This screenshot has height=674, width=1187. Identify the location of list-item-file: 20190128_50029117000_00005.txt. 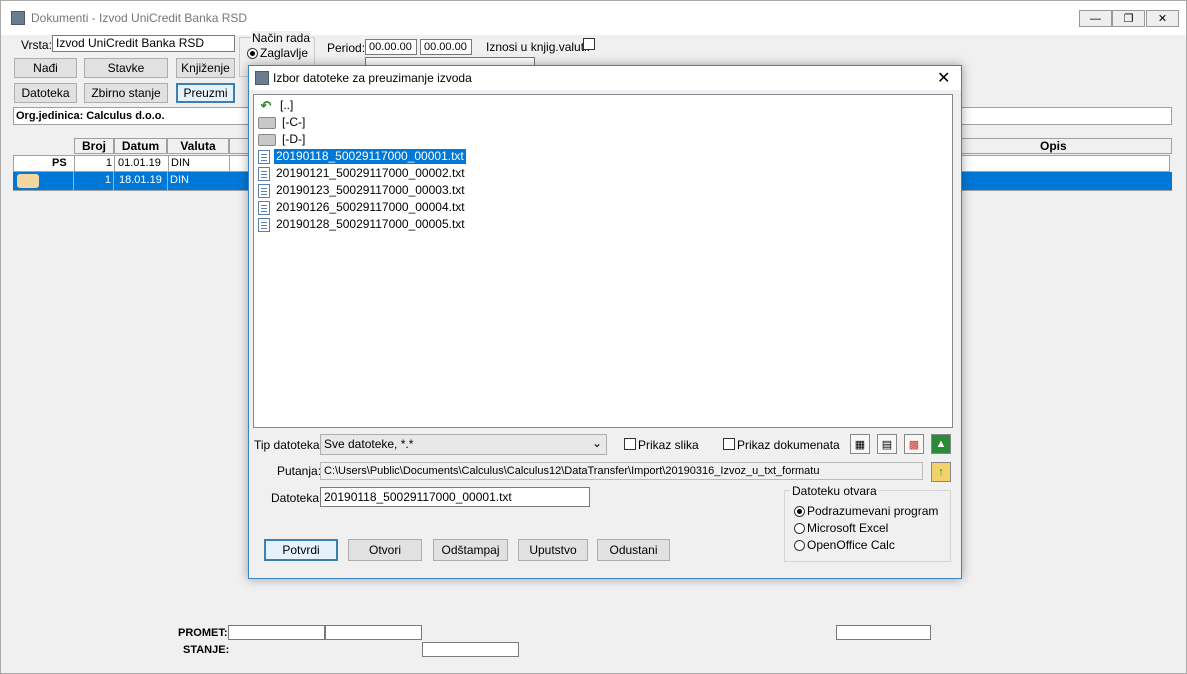
(362, 224).